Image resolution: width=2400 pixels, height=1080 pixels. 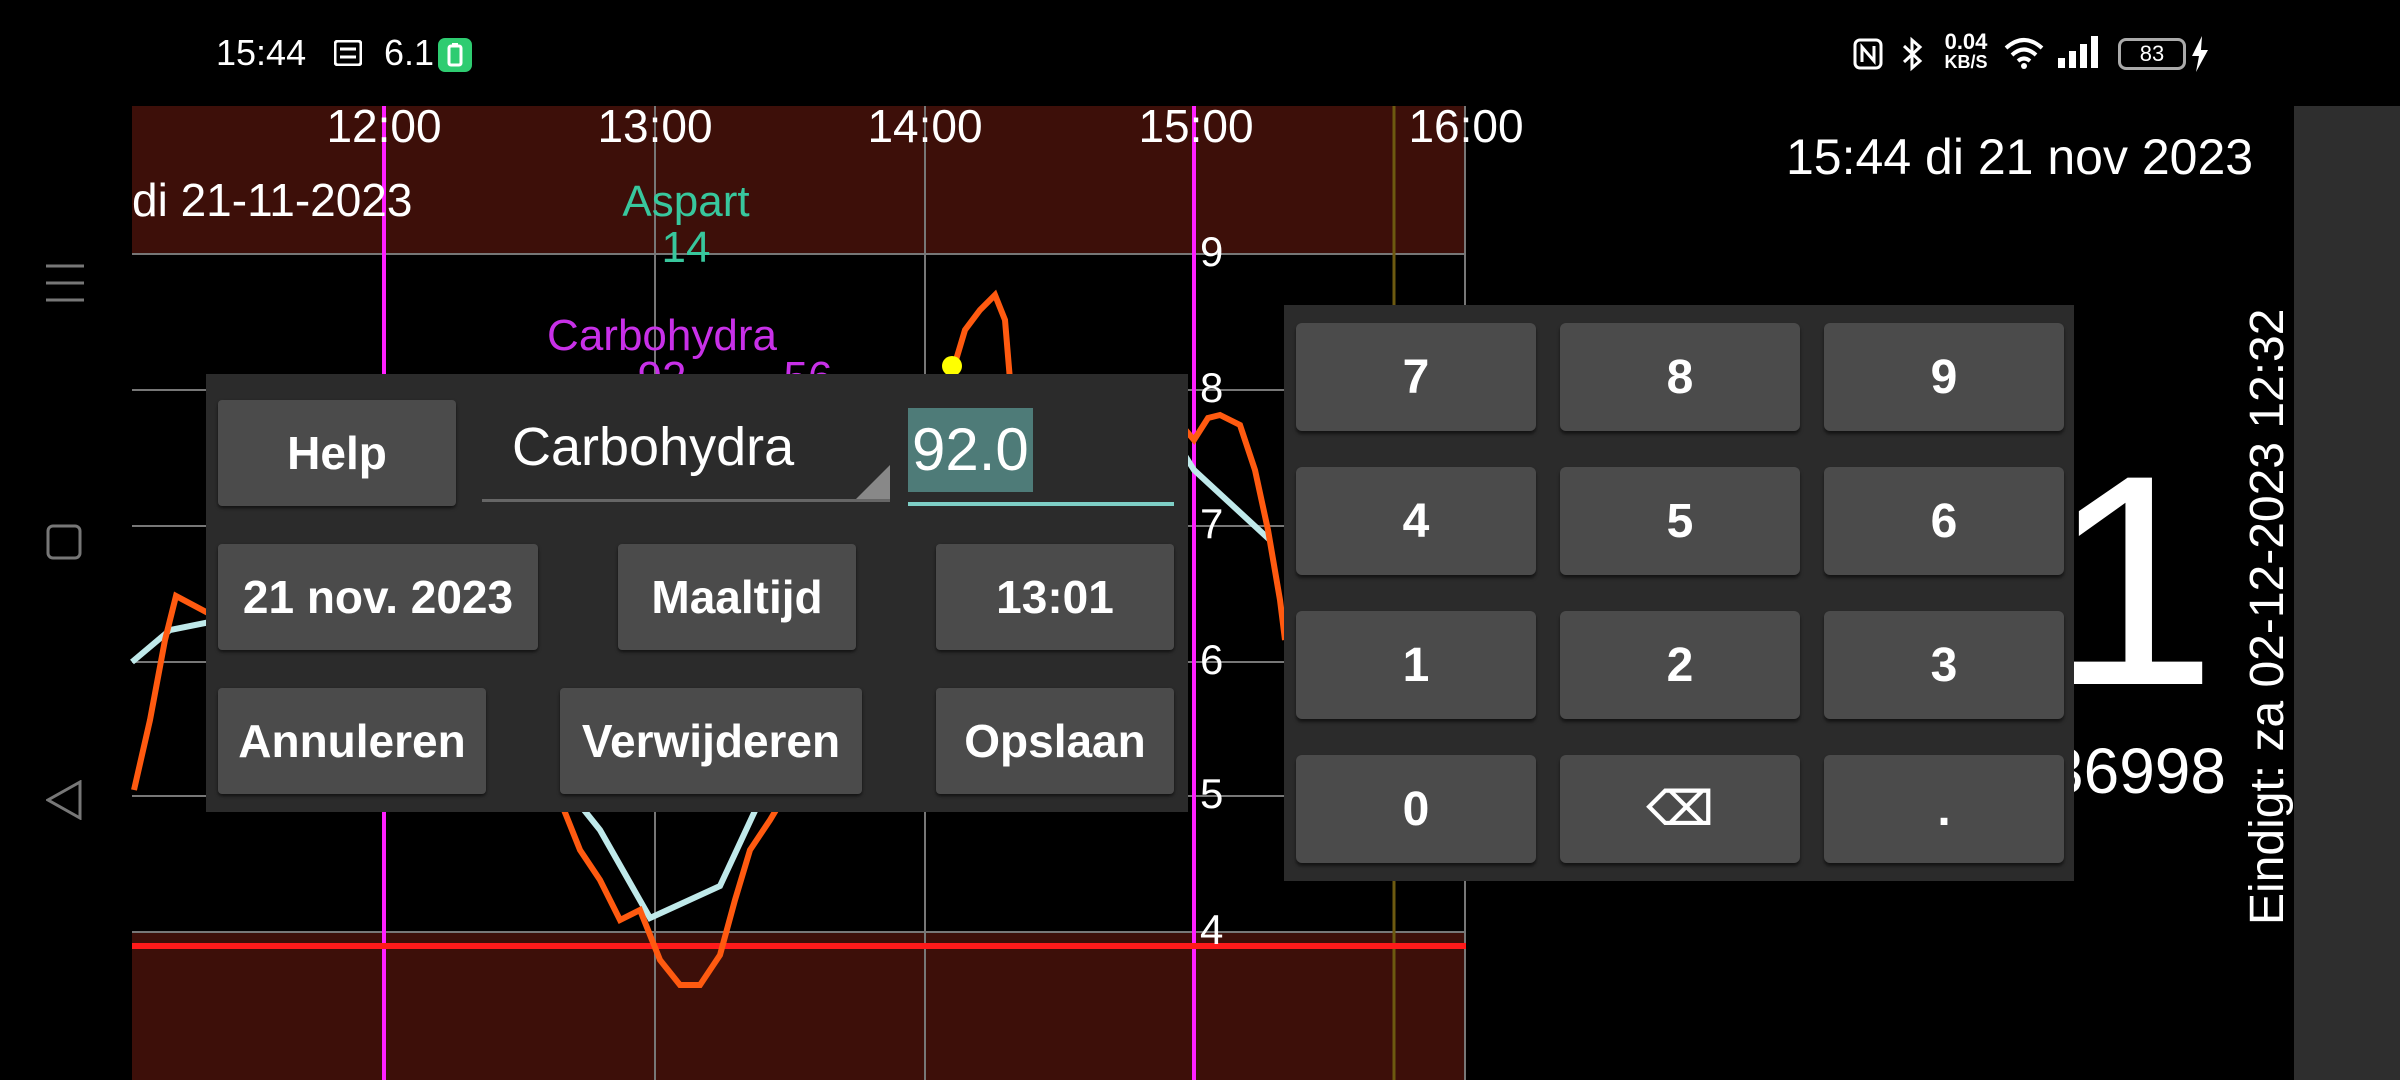 I want to click on time-tick-1: 13:00, so click(x=654, y=126).